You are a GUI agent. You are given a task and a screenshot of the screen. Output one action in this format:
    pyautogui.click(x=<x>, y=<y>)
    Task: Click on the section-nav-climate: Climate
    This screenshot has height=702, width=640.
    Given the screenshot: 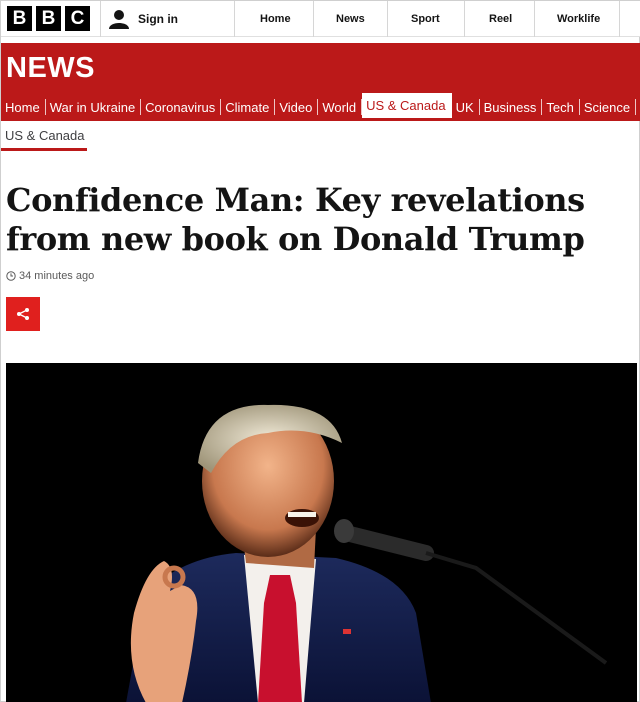 What is the action you would take?
    pyautogui.click(x=248, y=107)
    